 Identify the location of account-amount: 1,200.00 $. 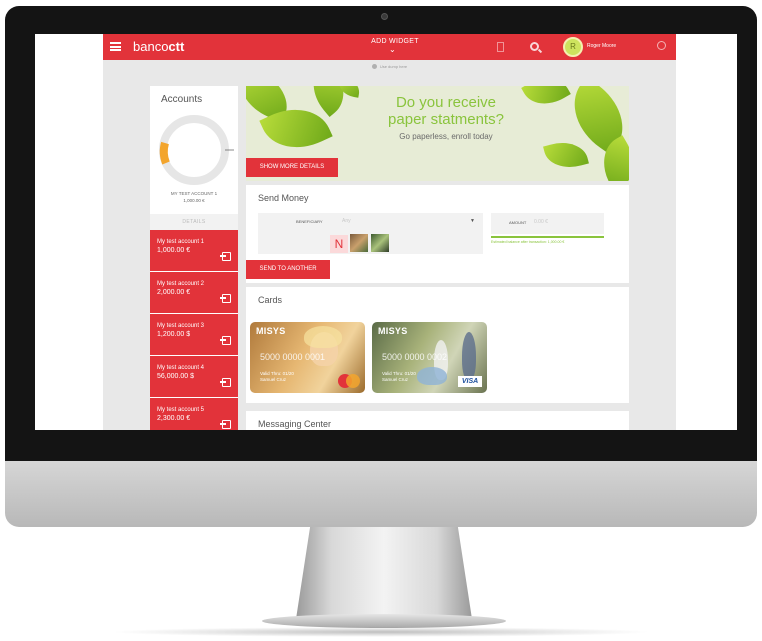
(174, 334).